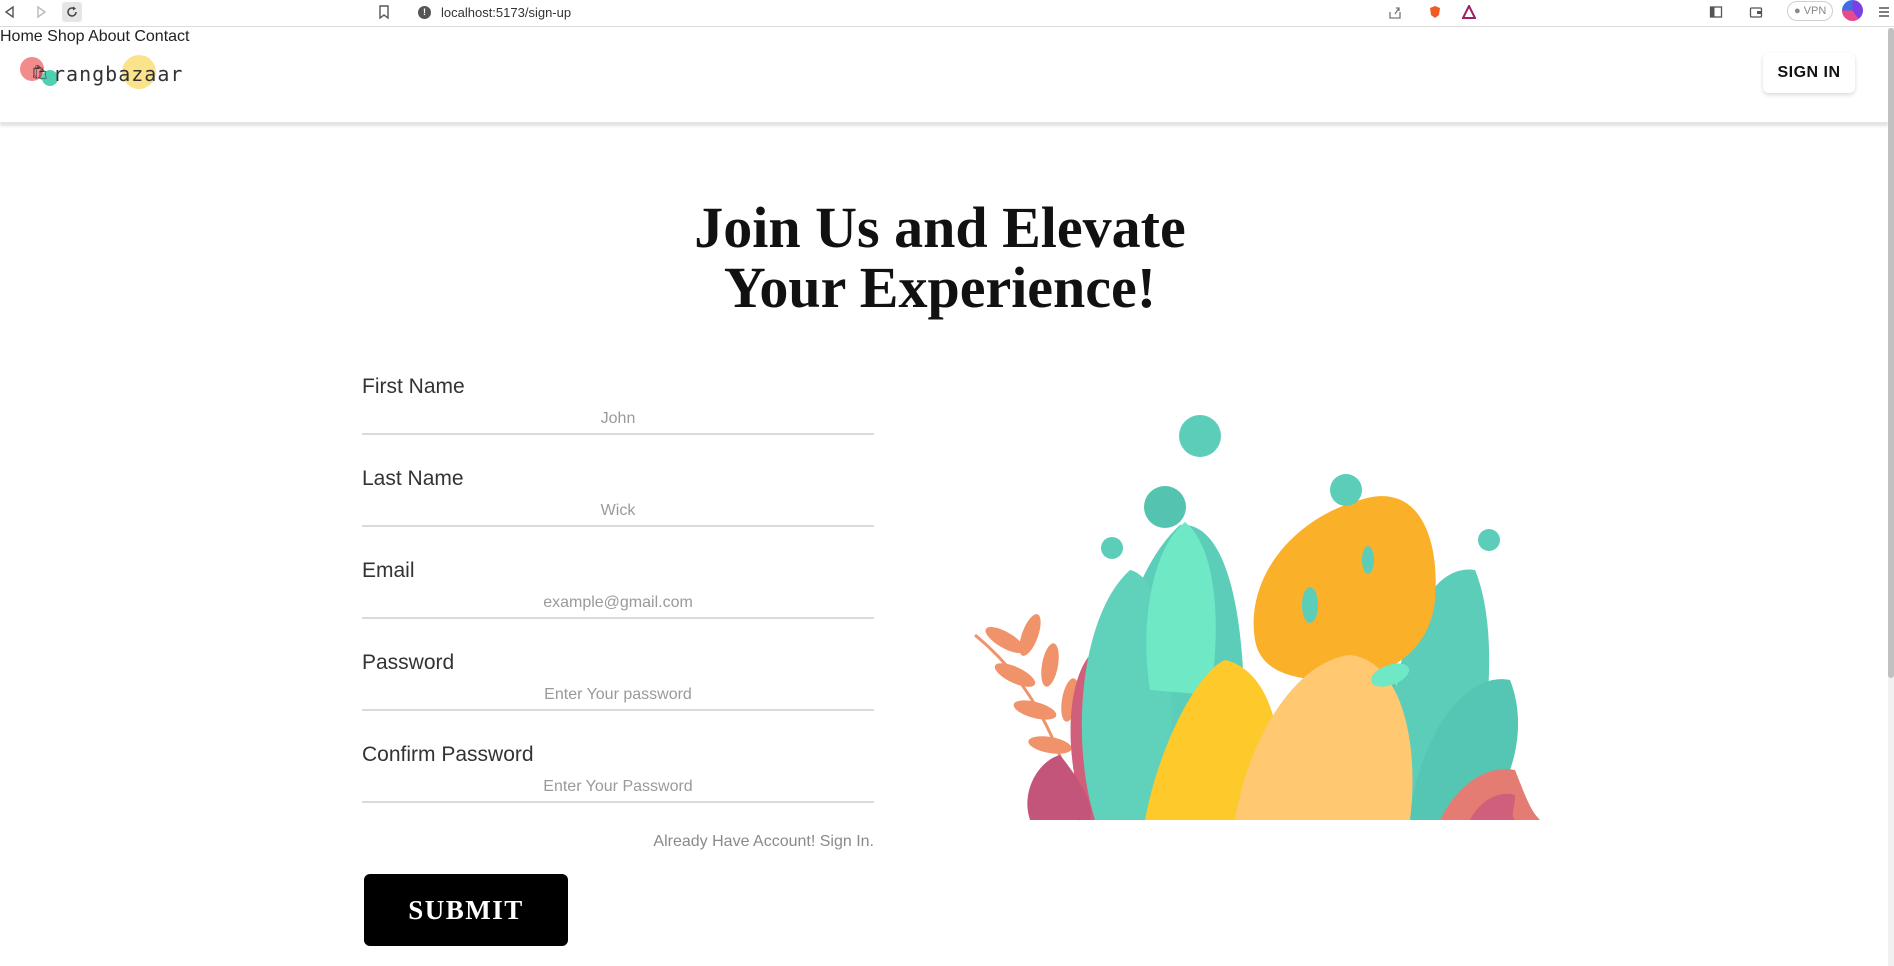 This screenshot has height=966, width=1894. I want to click on leaves-illustration, so click(1257, 618).